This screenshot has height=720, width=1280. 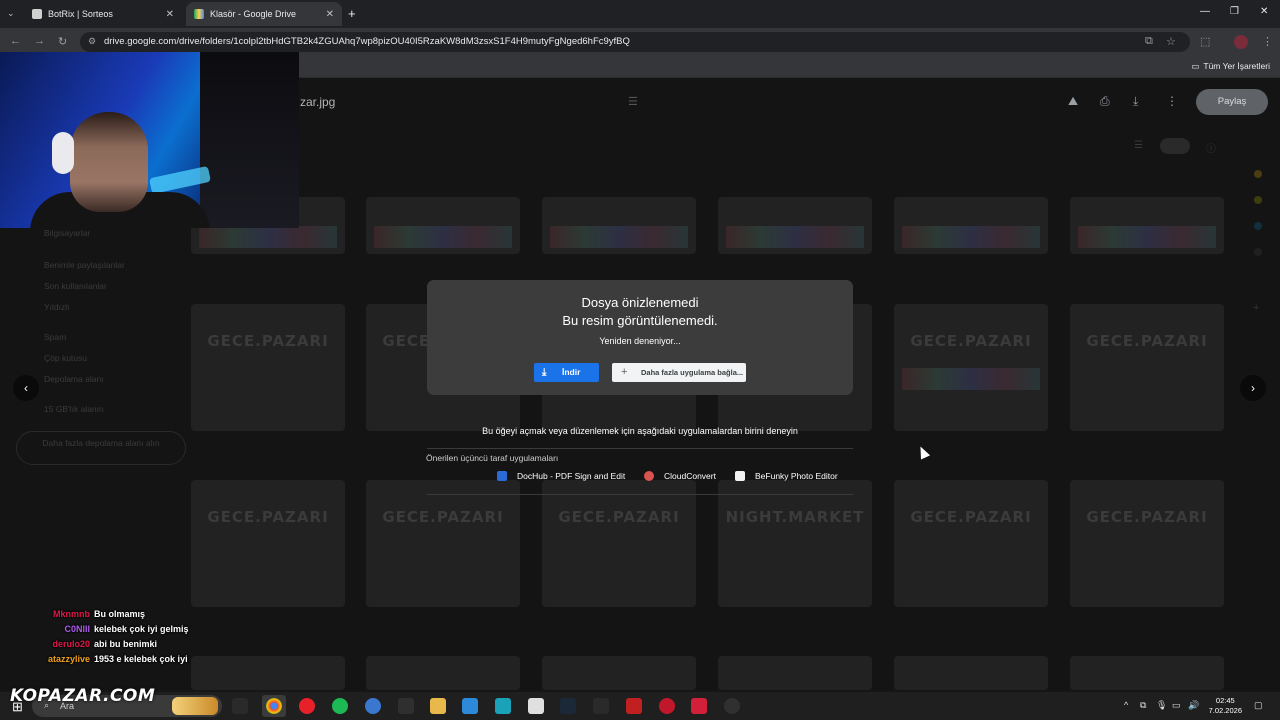 What do you see at coordinates (633, 101) in the screenshot?
I see `open-with-icon: ☰` at bounding box center [633, 101].